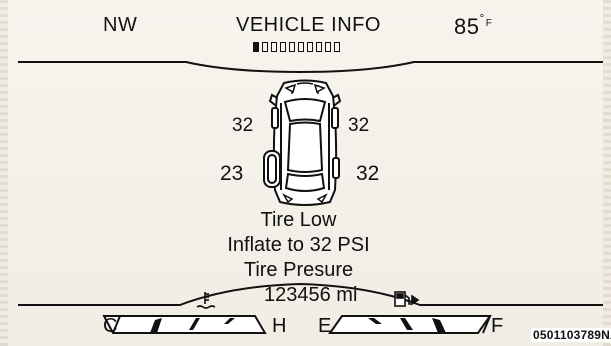 This screenshot has height=346, width=611. What do you see at coordinates (359, 125) in the screenshot?
I see `tire-pressure-front-right: 32` at bounding box center [359, 125].